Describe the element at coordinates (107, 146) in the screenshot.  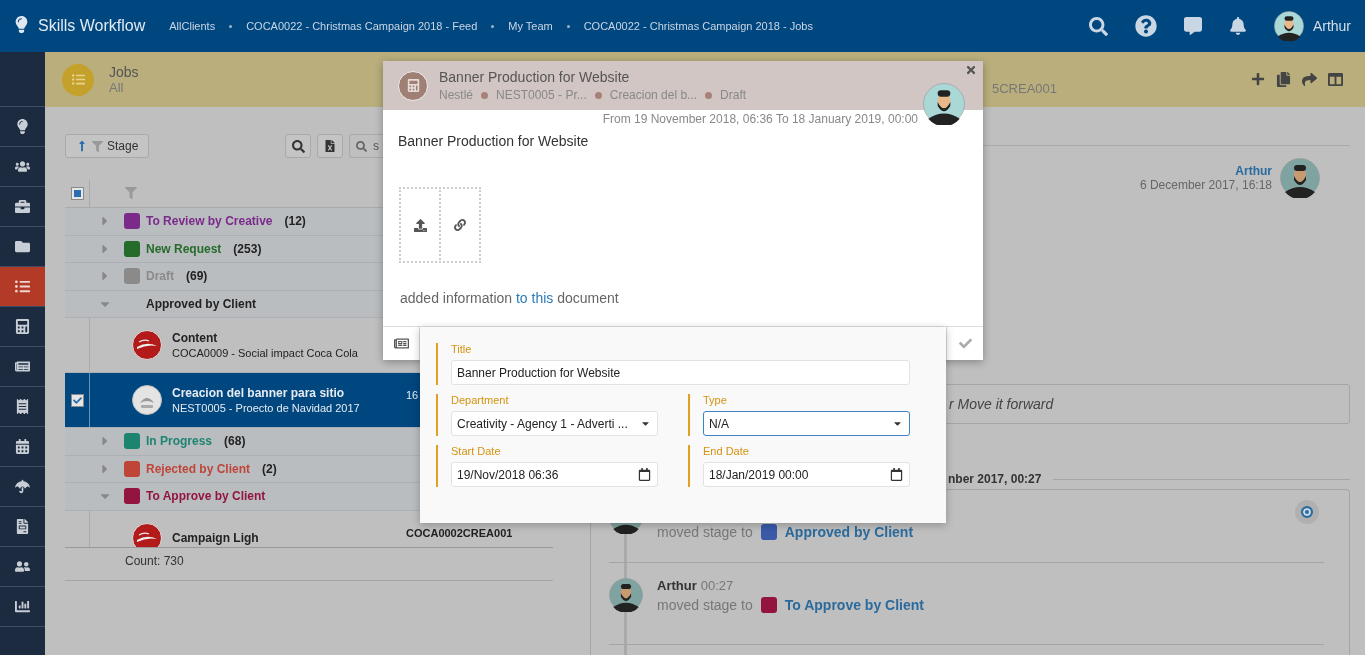
I see `sort-button: Stage` at that location.